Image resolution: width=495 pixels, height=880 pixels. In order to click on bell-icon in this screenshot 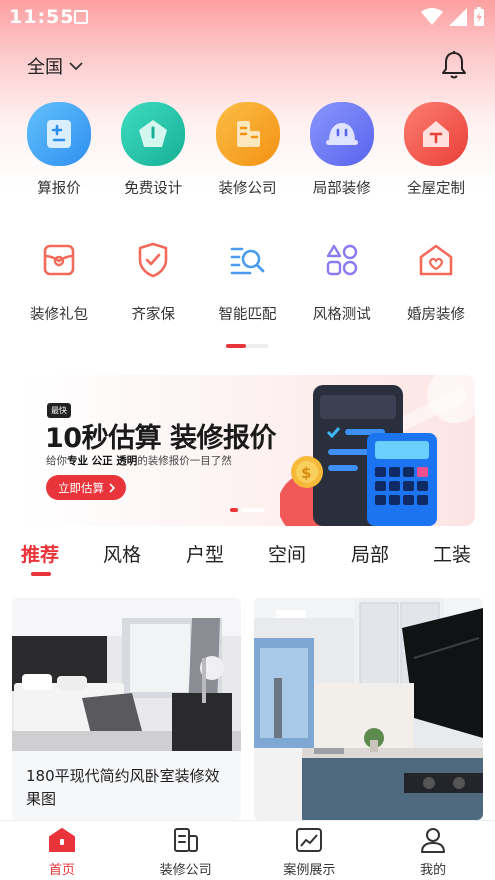, I will do `click(454, 65)`.